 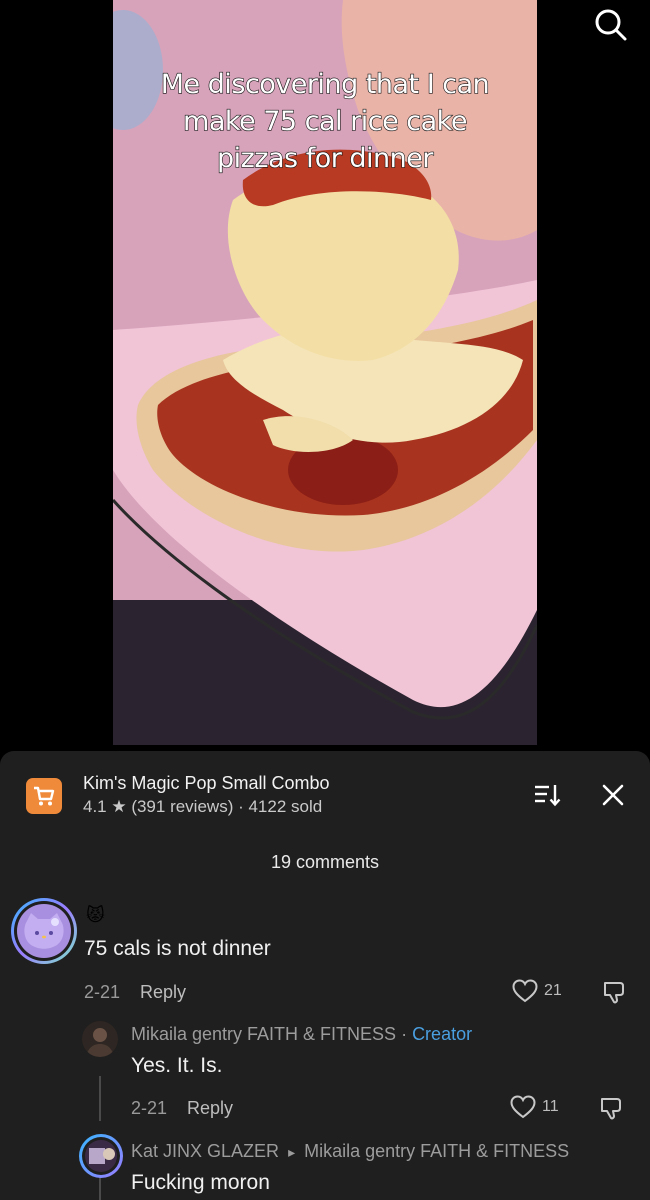 I want to click on comment-meta: 2-21 Reply, so click(x=135, y=992).